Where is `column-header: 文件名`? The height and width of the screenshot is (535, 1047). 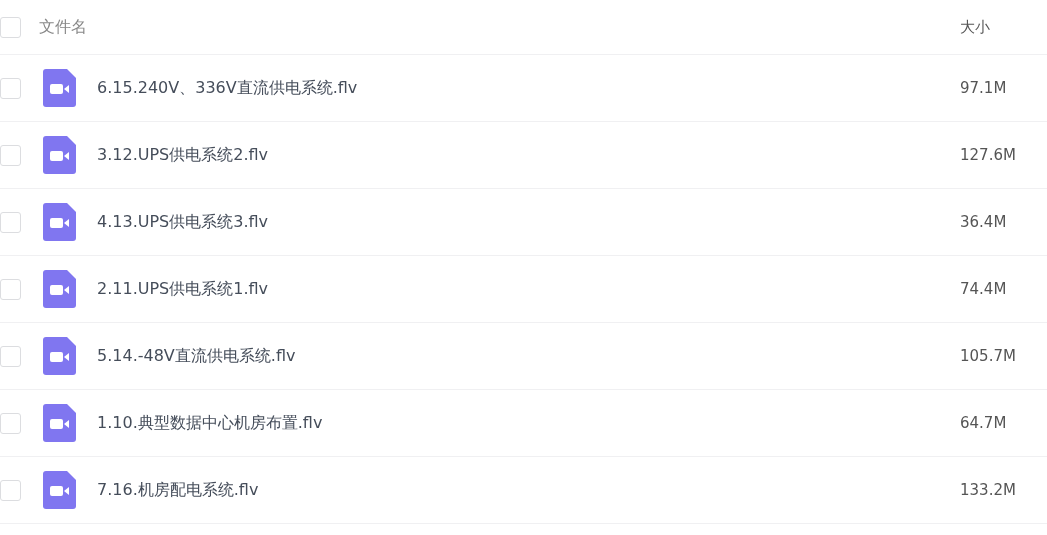
column-header: 文件名 is located at coordinates (63, 27).